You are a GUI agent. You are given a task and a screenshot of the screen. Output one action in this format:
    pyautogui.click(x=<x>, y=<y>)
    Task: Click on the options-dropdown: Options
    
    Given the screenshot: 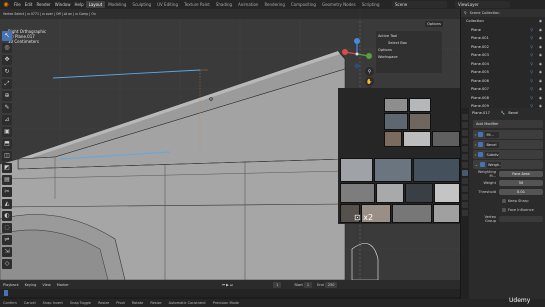 What is the action you would take?
    pyautogui.click(x=434, y=24)
    